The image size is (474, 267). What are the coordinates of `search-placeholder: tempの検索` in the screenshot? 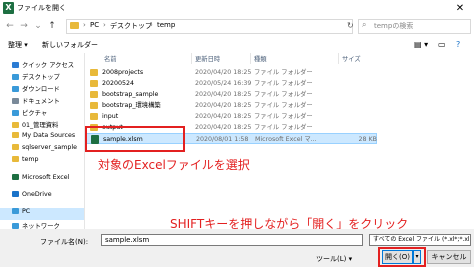 It's located at (394, 26).